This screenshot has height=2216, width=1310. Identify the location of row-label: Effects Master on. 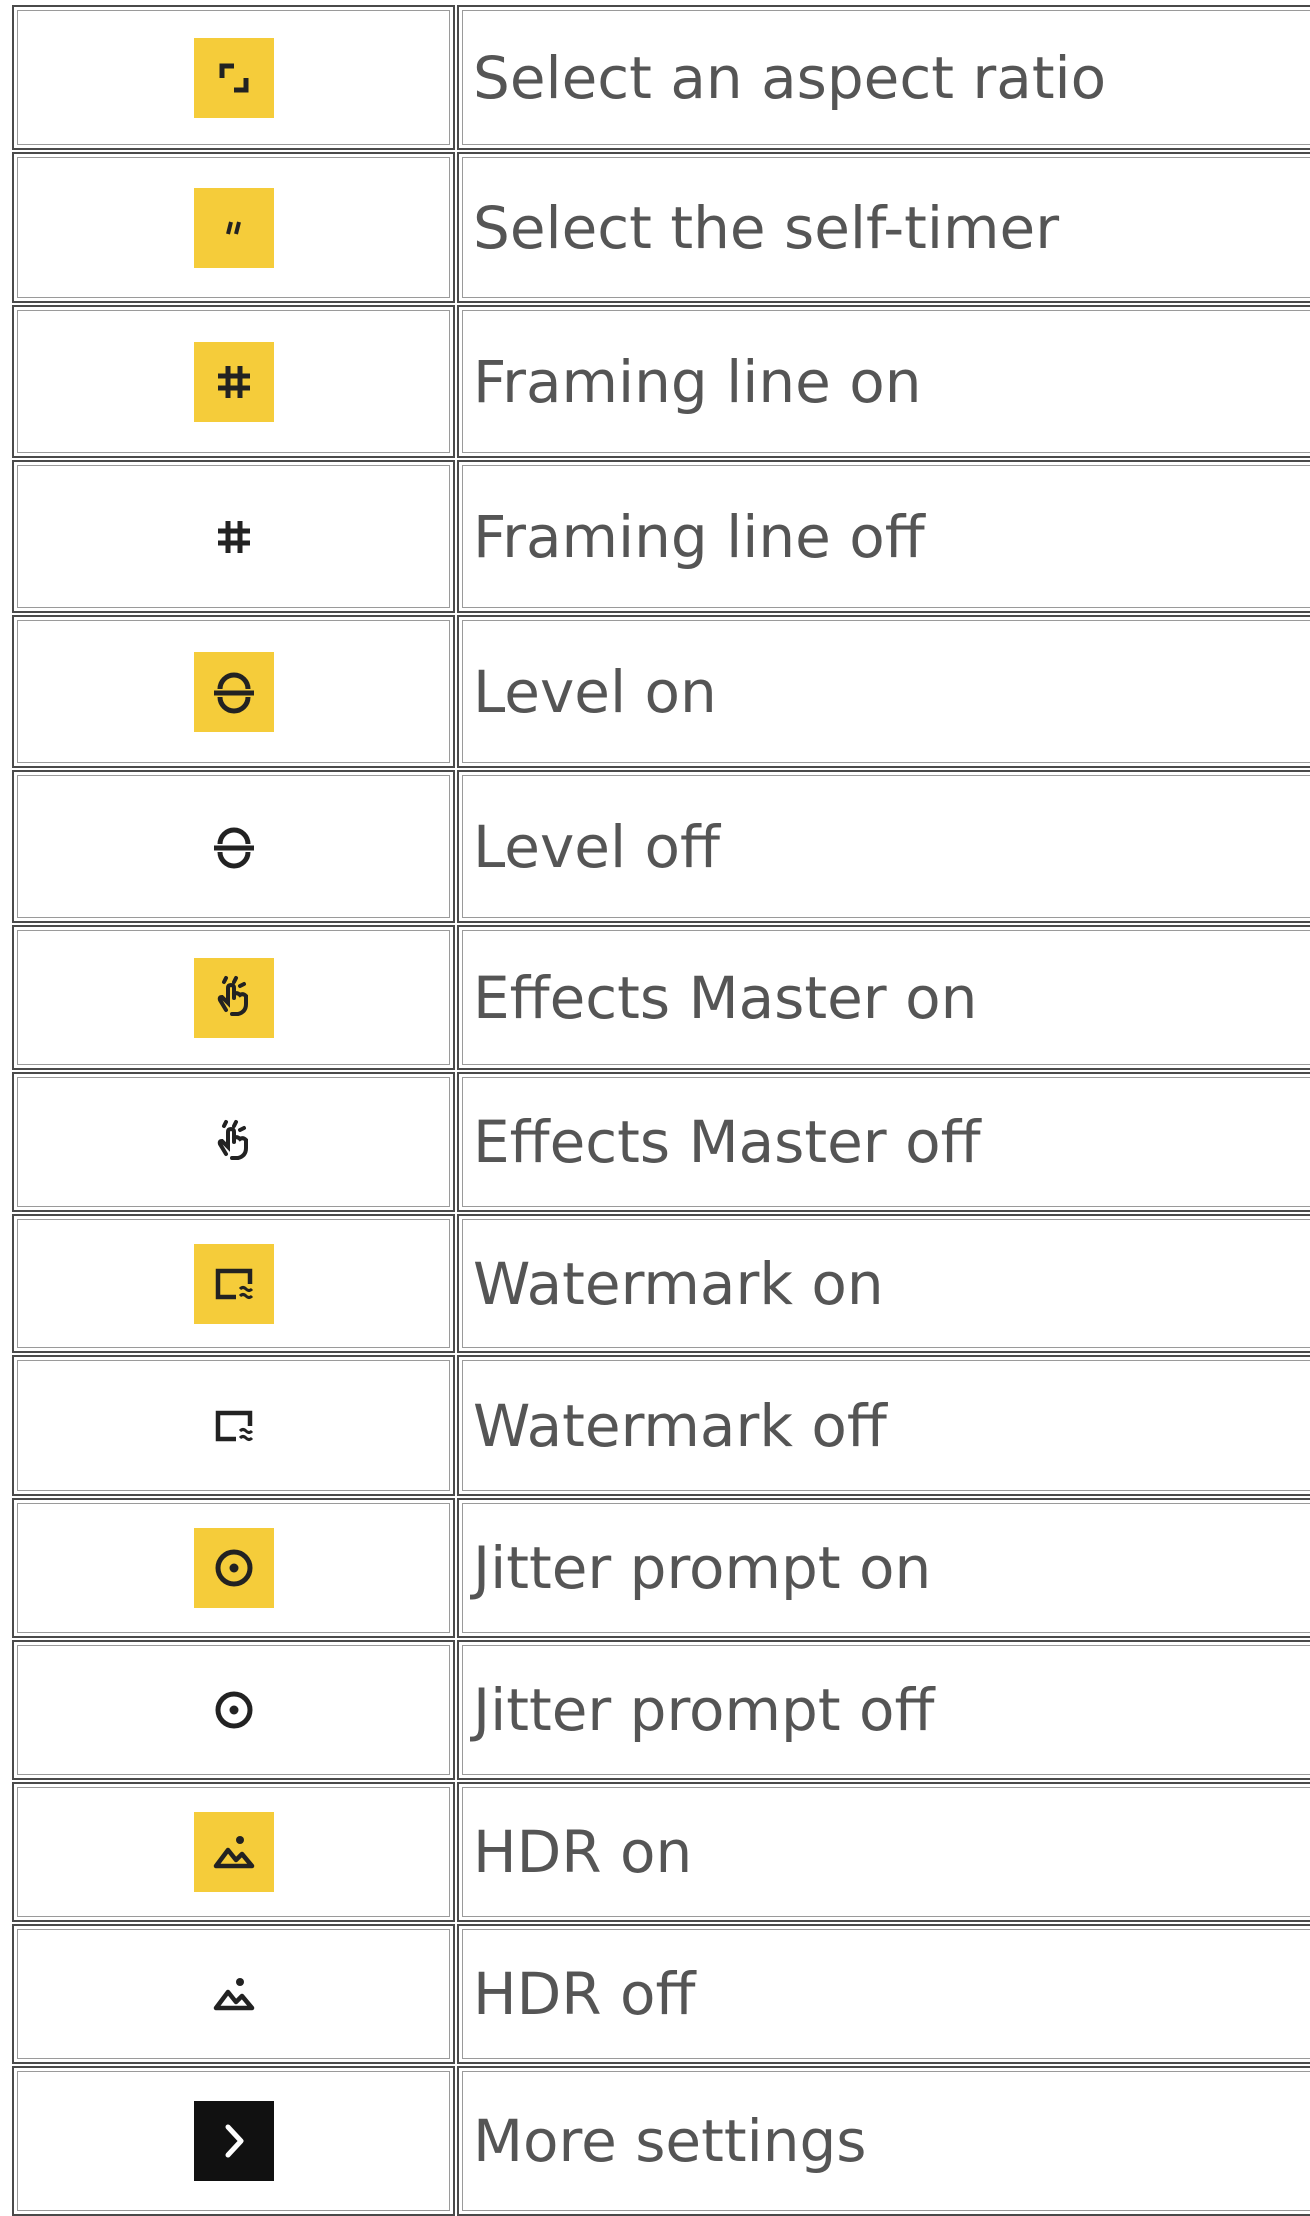
(725, 997).